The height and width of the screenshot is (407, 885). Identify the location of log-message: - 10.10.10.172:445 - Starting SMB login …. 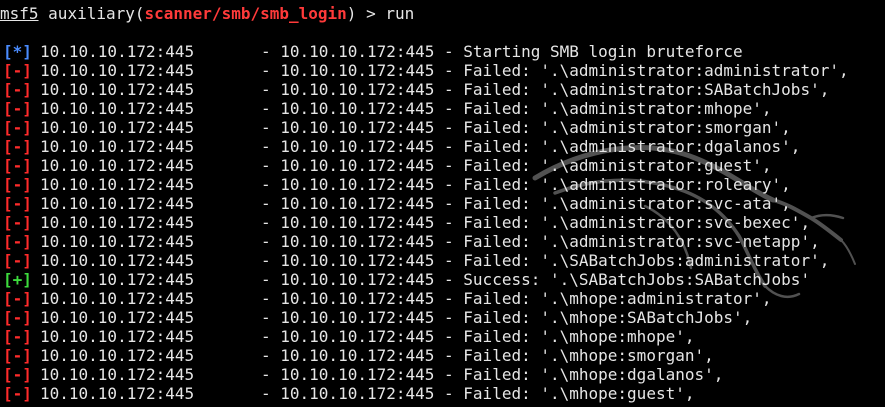
(502, 51).